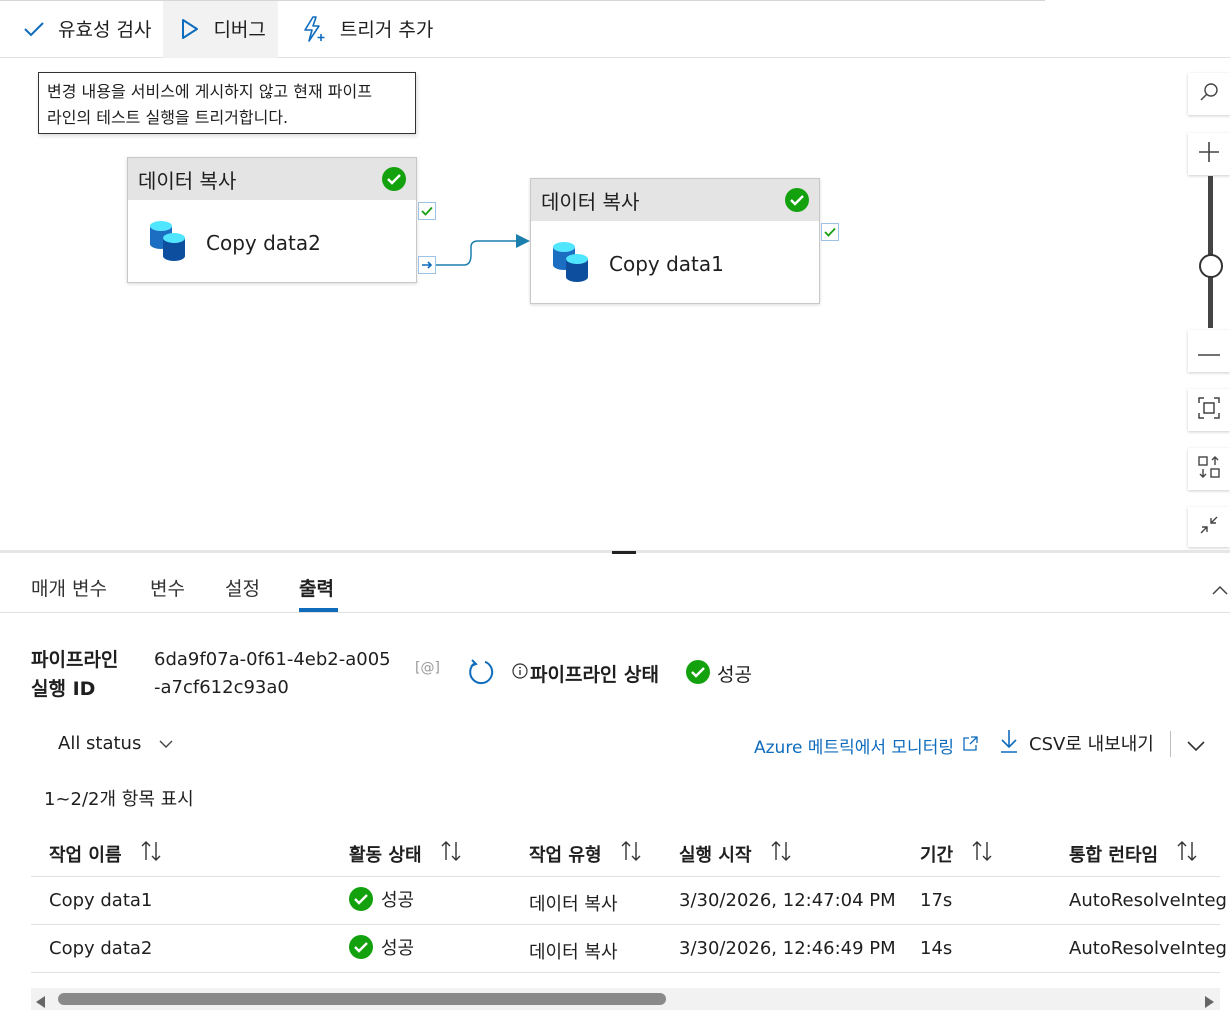  Describe the element at coordinates (585, 853) in the screenshot. I see `column-header-type: 작업 유형` at that location.